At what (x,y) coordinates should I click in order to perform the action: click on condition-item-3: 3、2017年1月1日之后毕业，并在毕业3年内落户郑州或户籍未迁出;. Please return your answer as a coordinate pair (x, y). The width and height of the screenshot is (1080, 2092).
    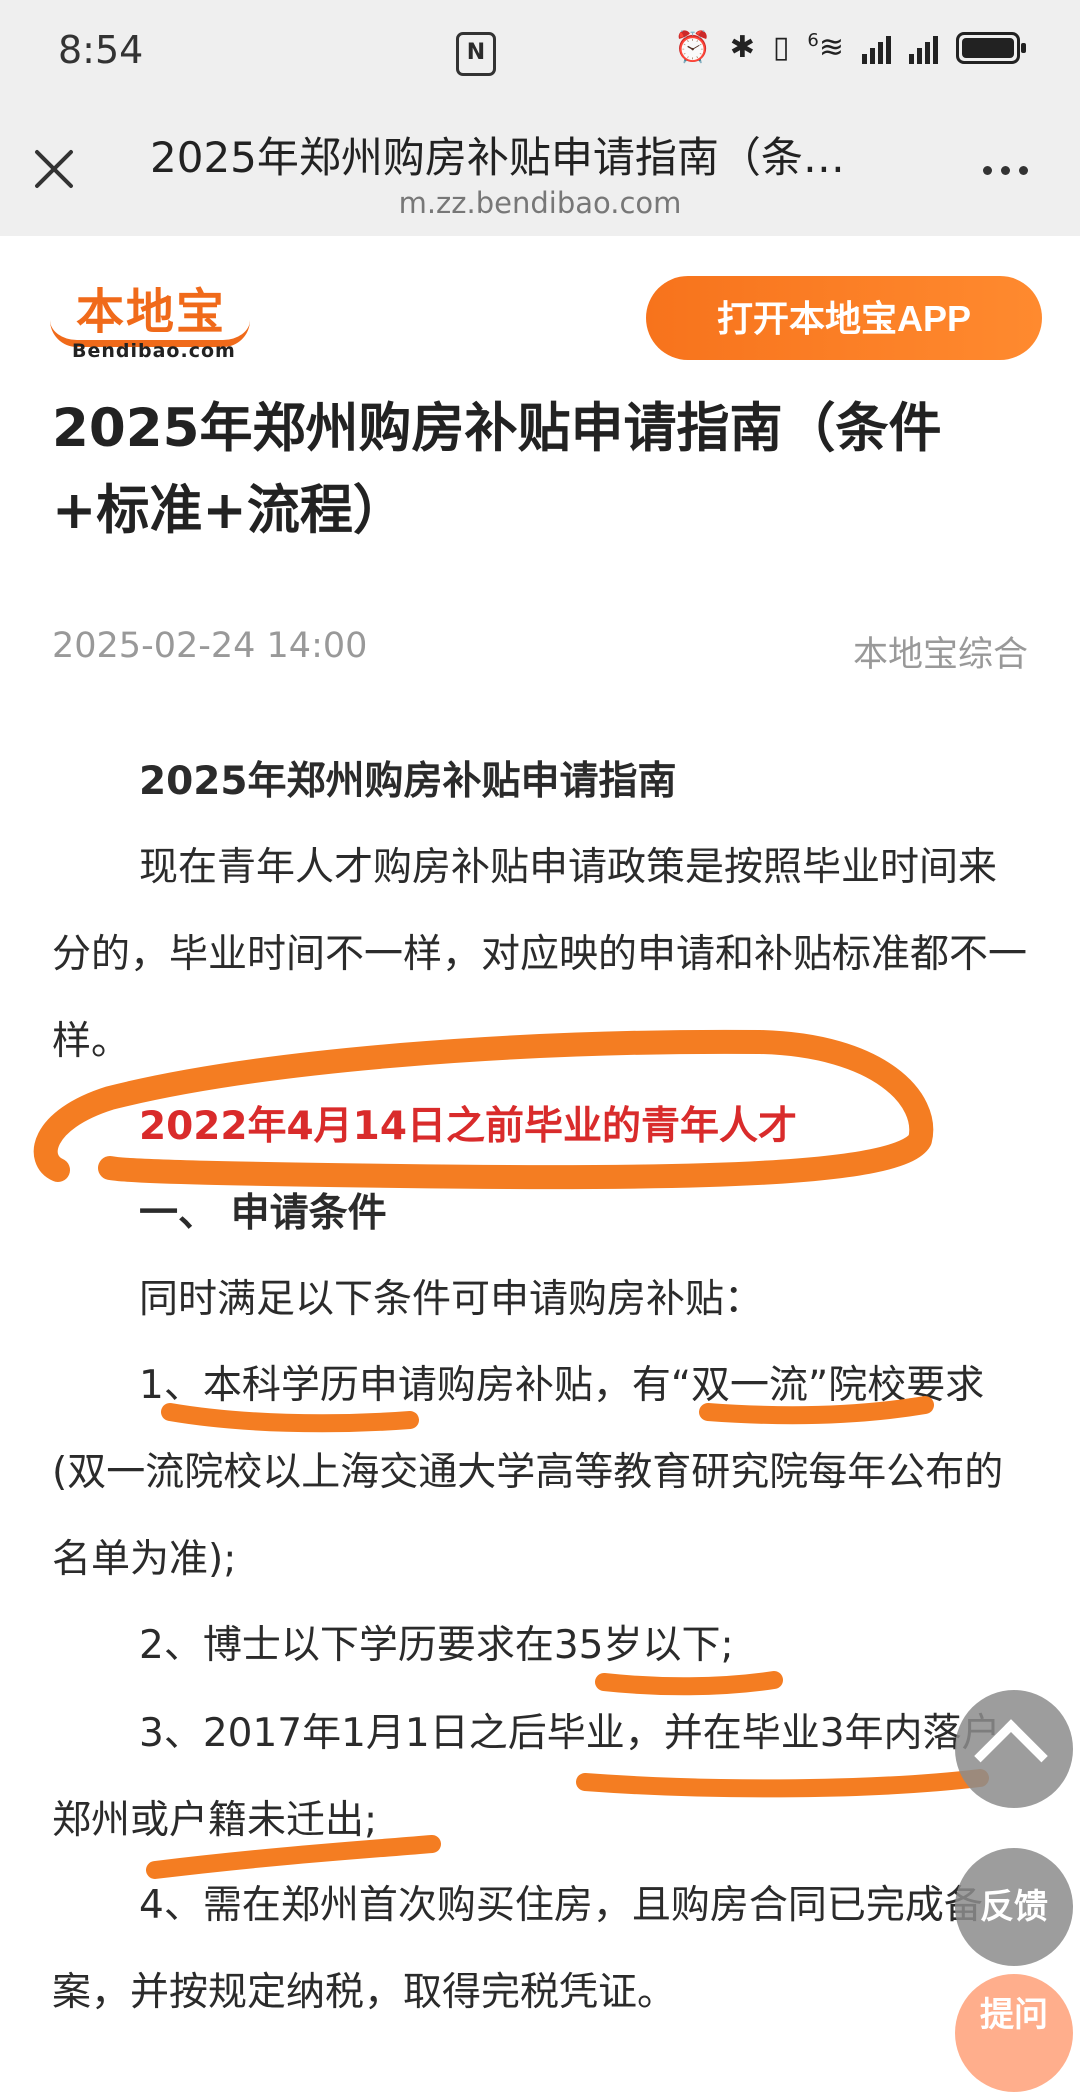
    Looking at the image, I should click on (526, 1777).